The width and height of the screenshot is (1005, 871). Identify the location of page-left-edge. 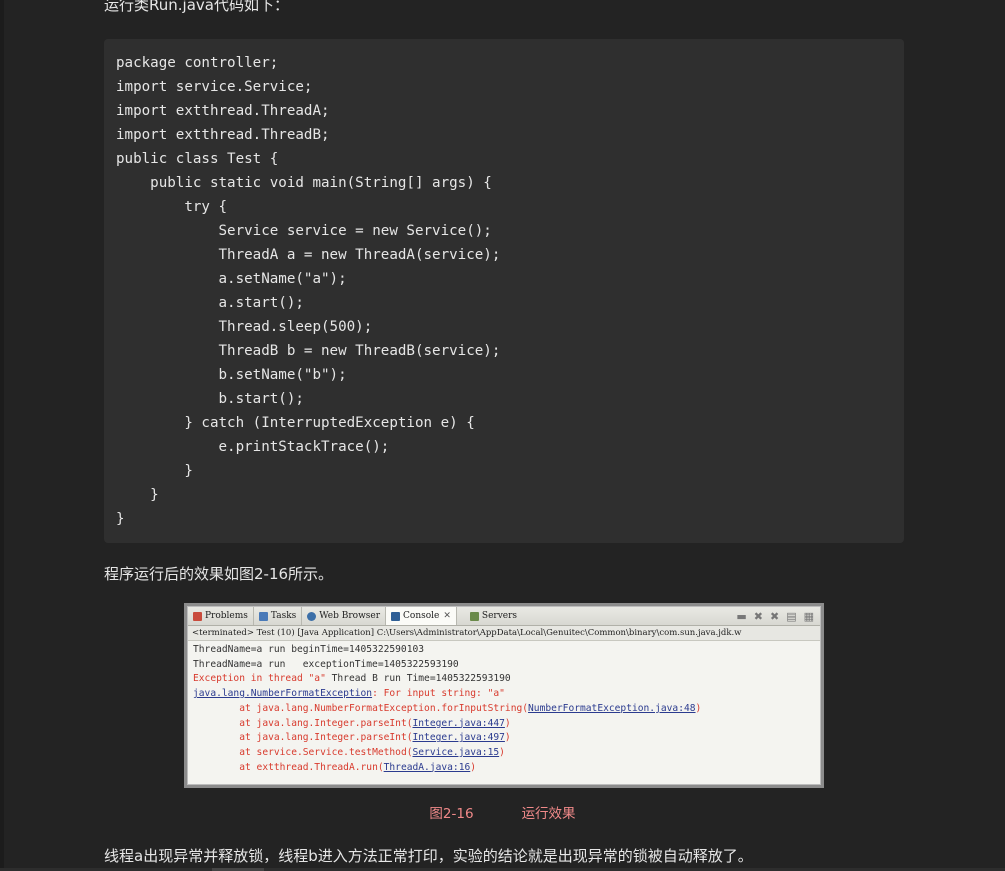
(2, 435).